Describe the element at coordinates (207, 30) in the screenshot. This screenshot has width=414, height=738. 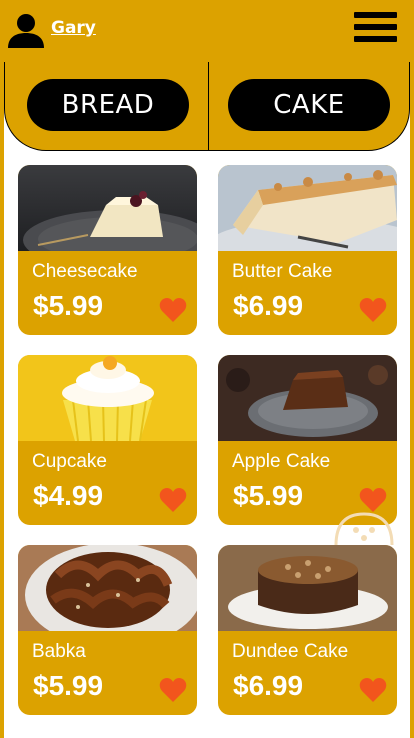
I see `top-bar: Gary` at that location.